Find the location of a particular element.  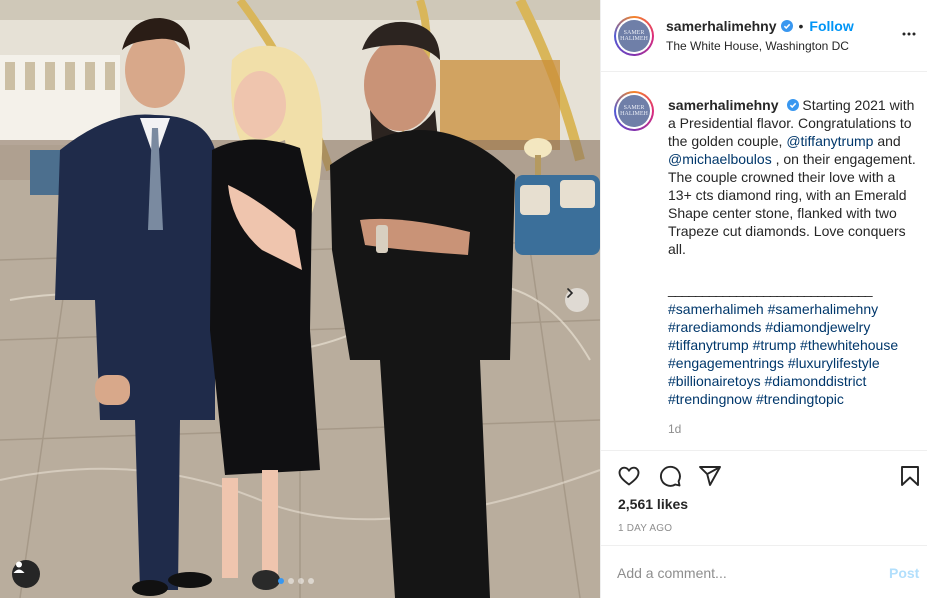

mention-link: @michaelboulos is located at coordinates (720, 159).